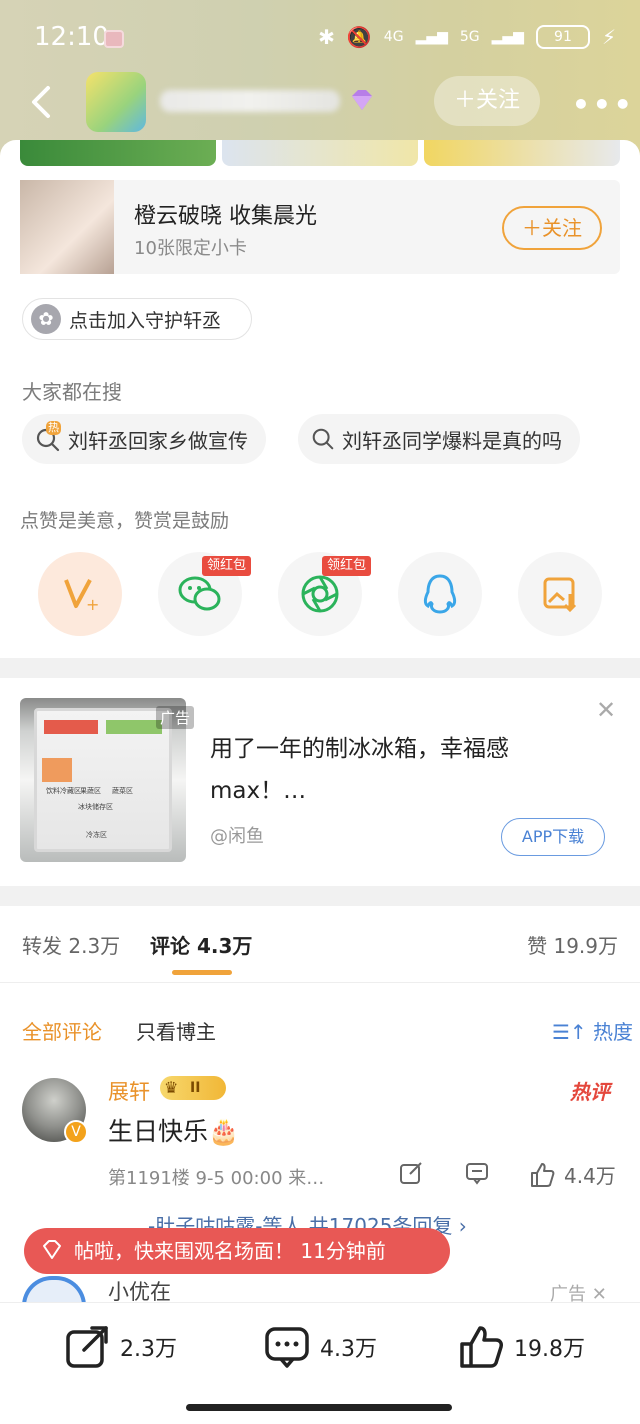 The image size is (640, 1424). Describe the element at coordinates (348, 1349) in the screenshot. I see `bottom-comment-count: 4.3万` at that location.